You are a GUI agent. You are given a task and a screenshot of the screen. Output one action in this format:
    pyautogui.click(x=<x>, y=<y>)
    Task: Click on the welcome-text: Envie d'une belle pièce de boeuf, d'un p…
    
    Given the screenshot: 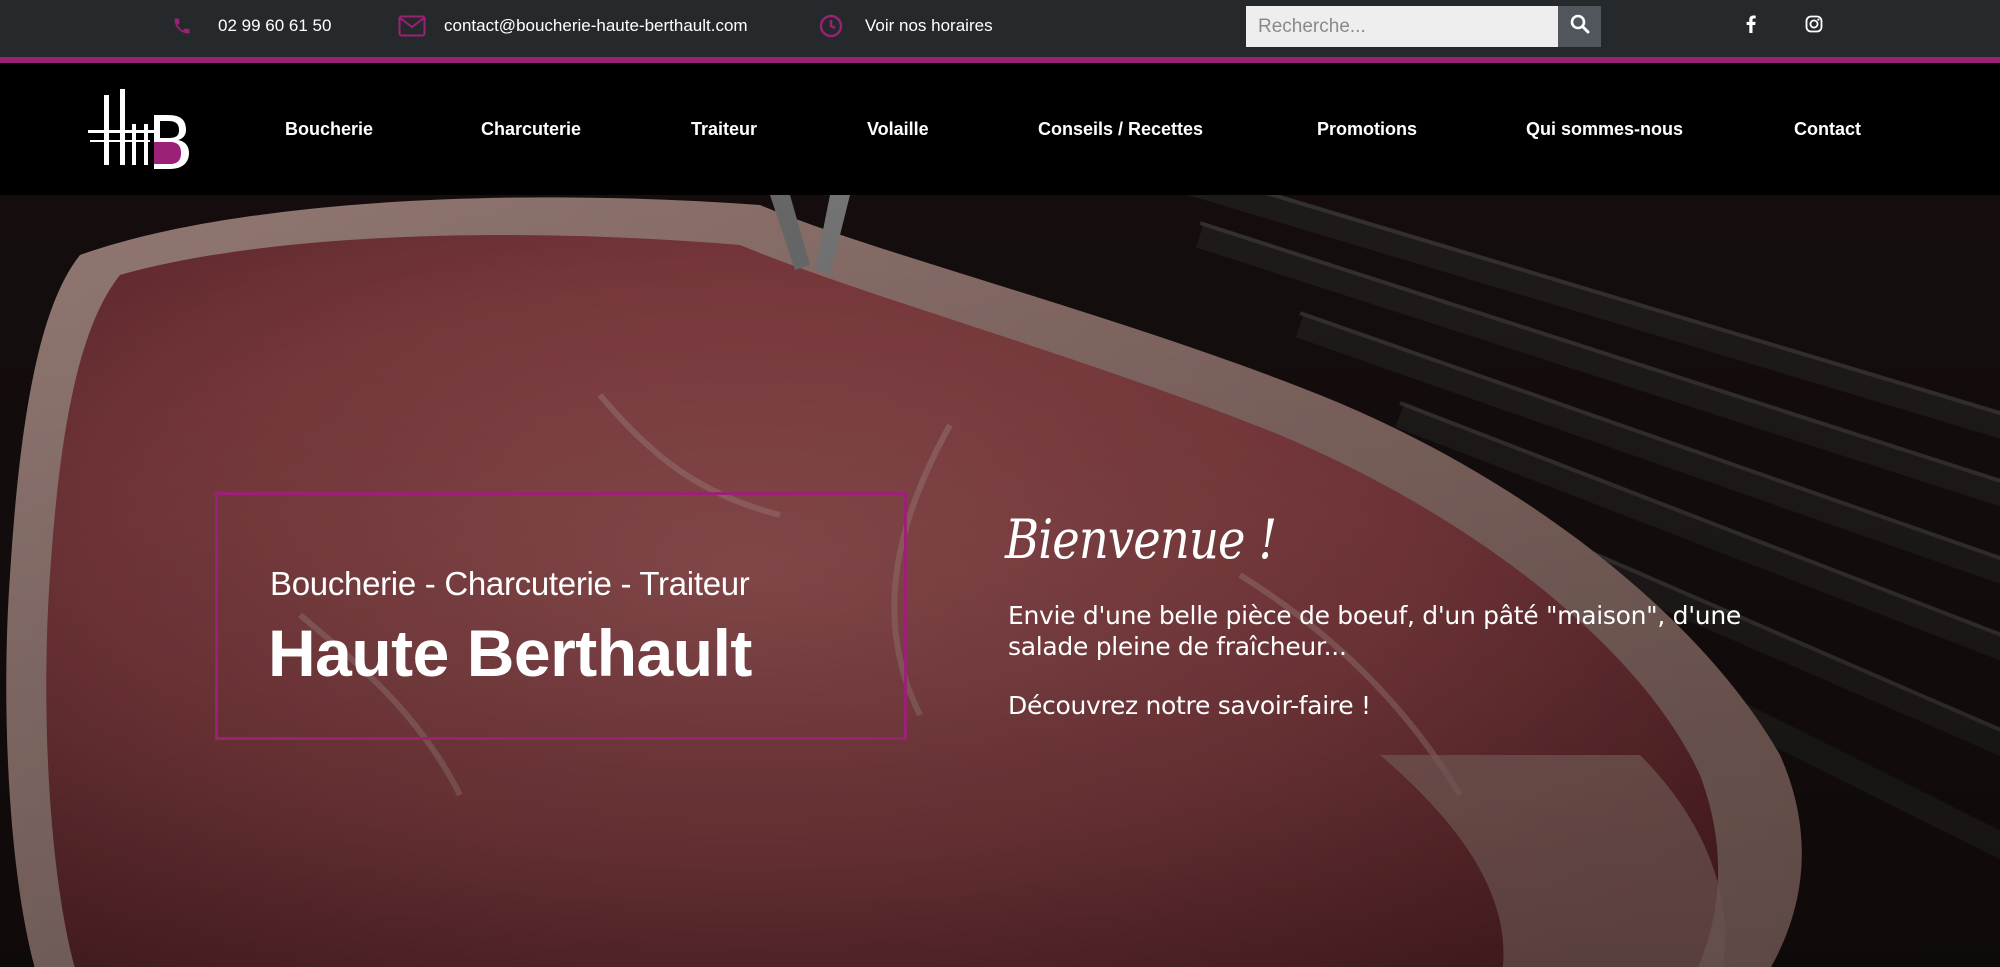 What is the action you would take?
    pyautogui.click(x=1374, y=631)
    